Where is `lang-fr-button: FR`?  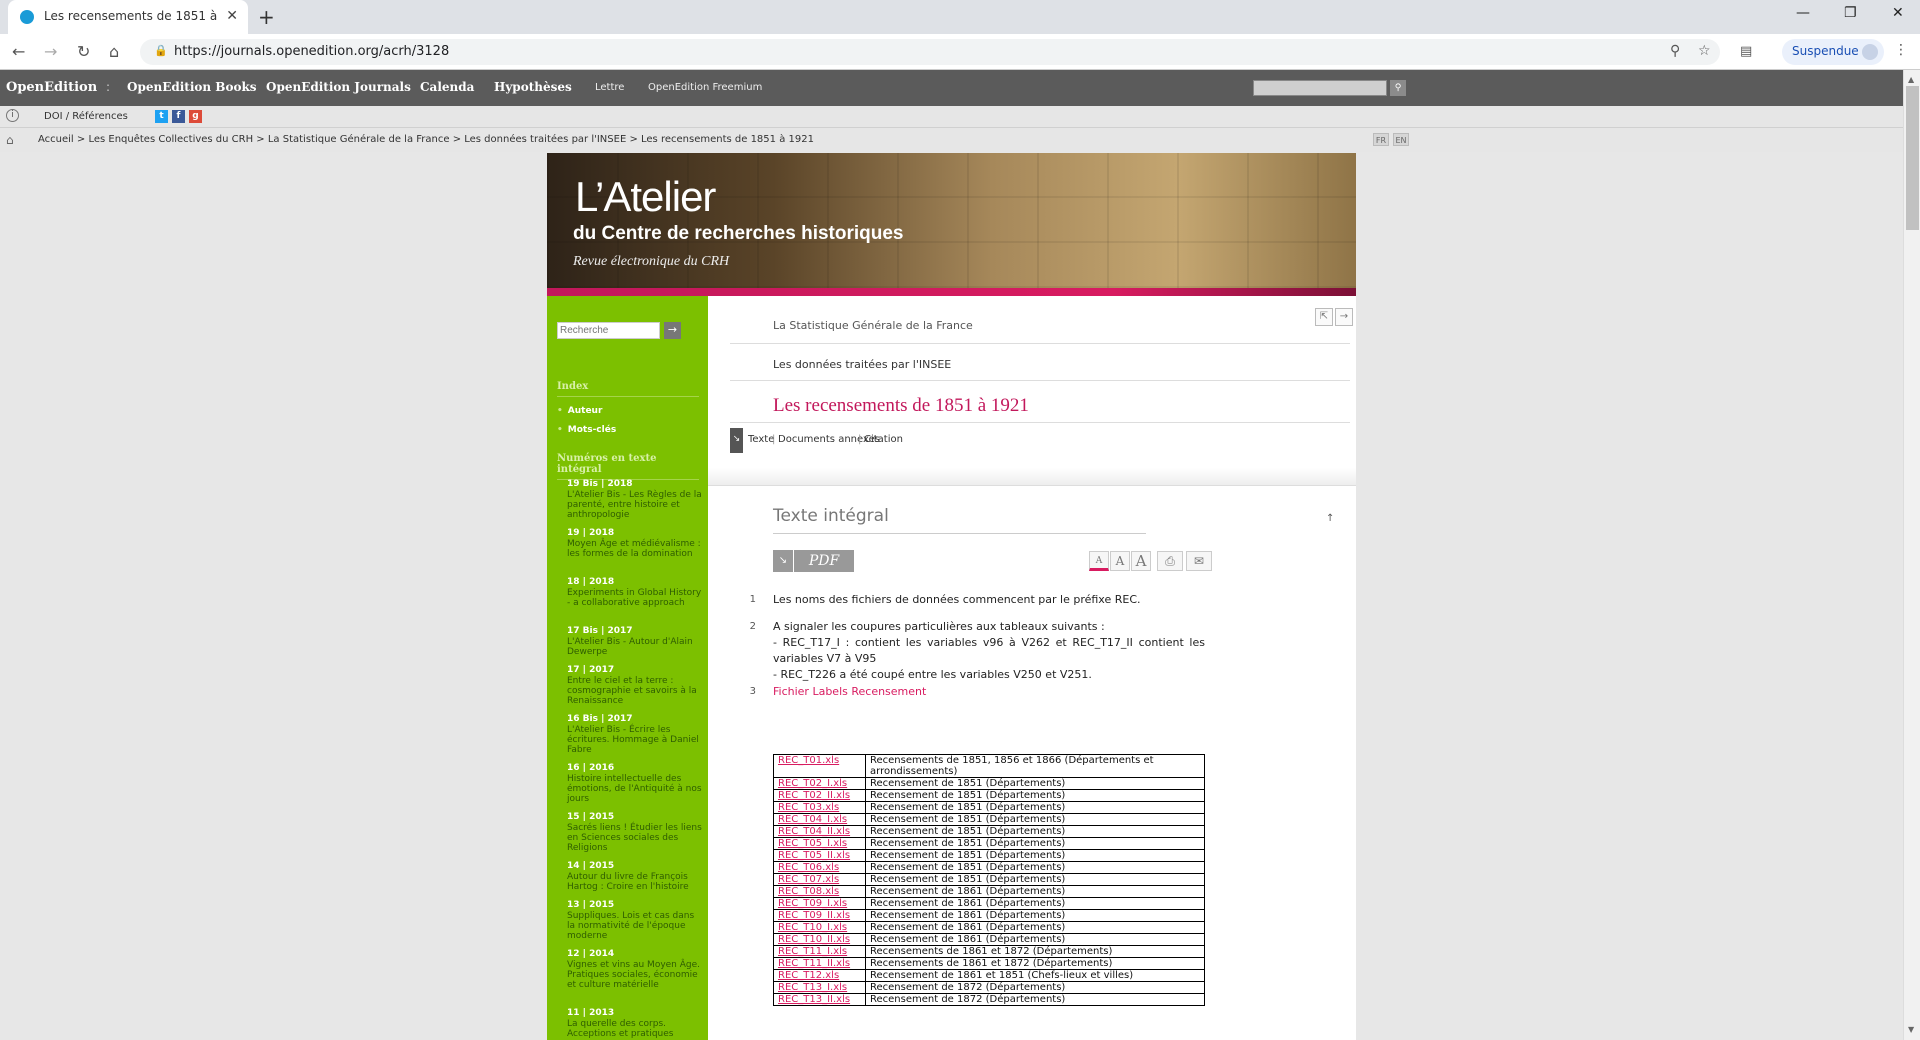
lang-fr-button: FR is located at coordinates (1381, 139).